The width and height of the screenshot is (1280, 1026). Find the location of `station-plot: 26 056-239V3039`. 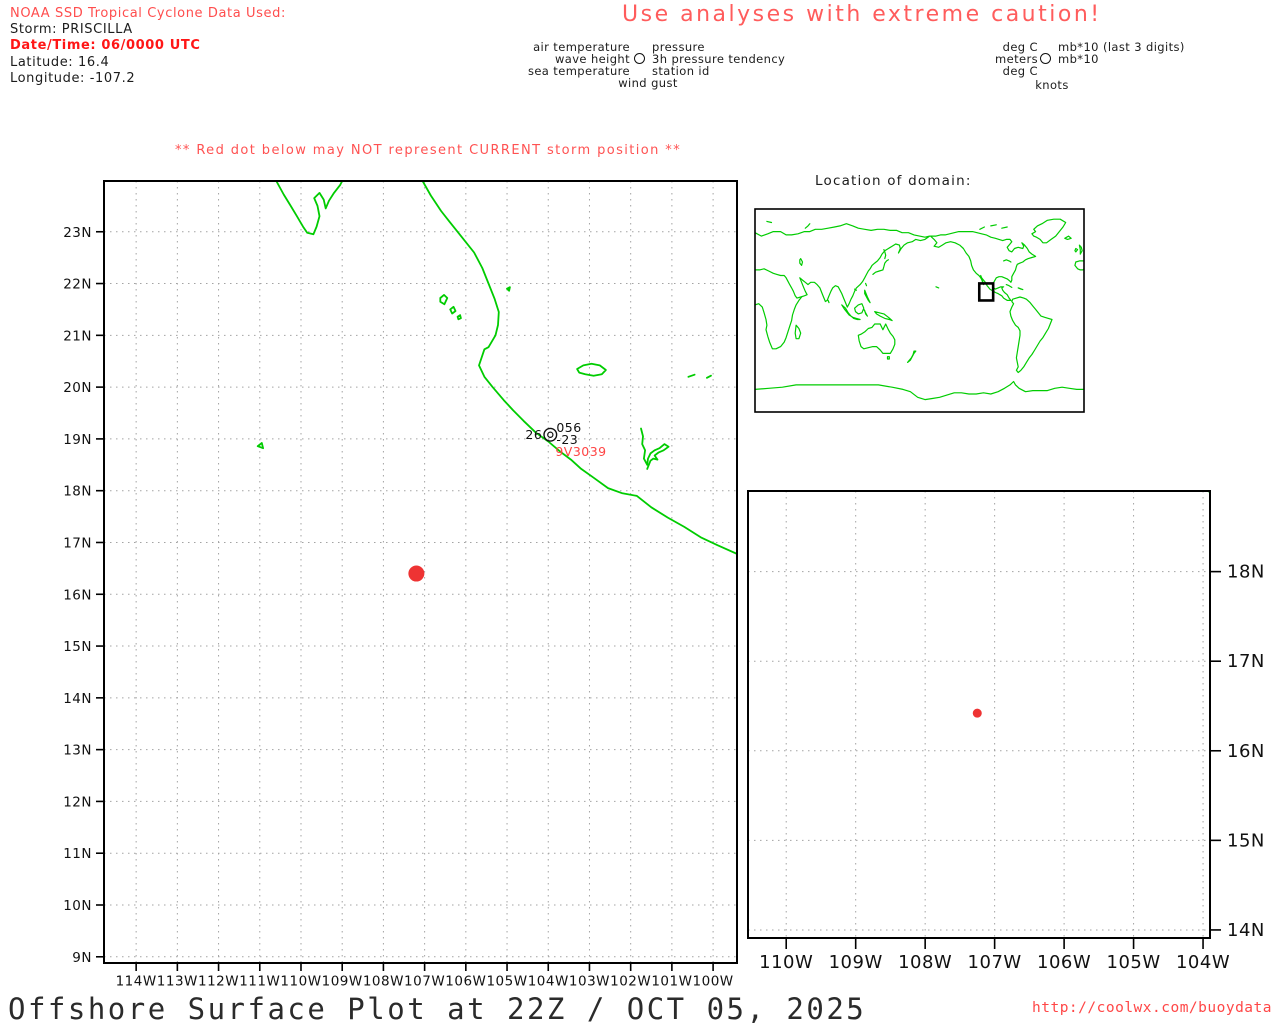

station-plot: 26 056-239V3039 is located at coordinates (565, 439).